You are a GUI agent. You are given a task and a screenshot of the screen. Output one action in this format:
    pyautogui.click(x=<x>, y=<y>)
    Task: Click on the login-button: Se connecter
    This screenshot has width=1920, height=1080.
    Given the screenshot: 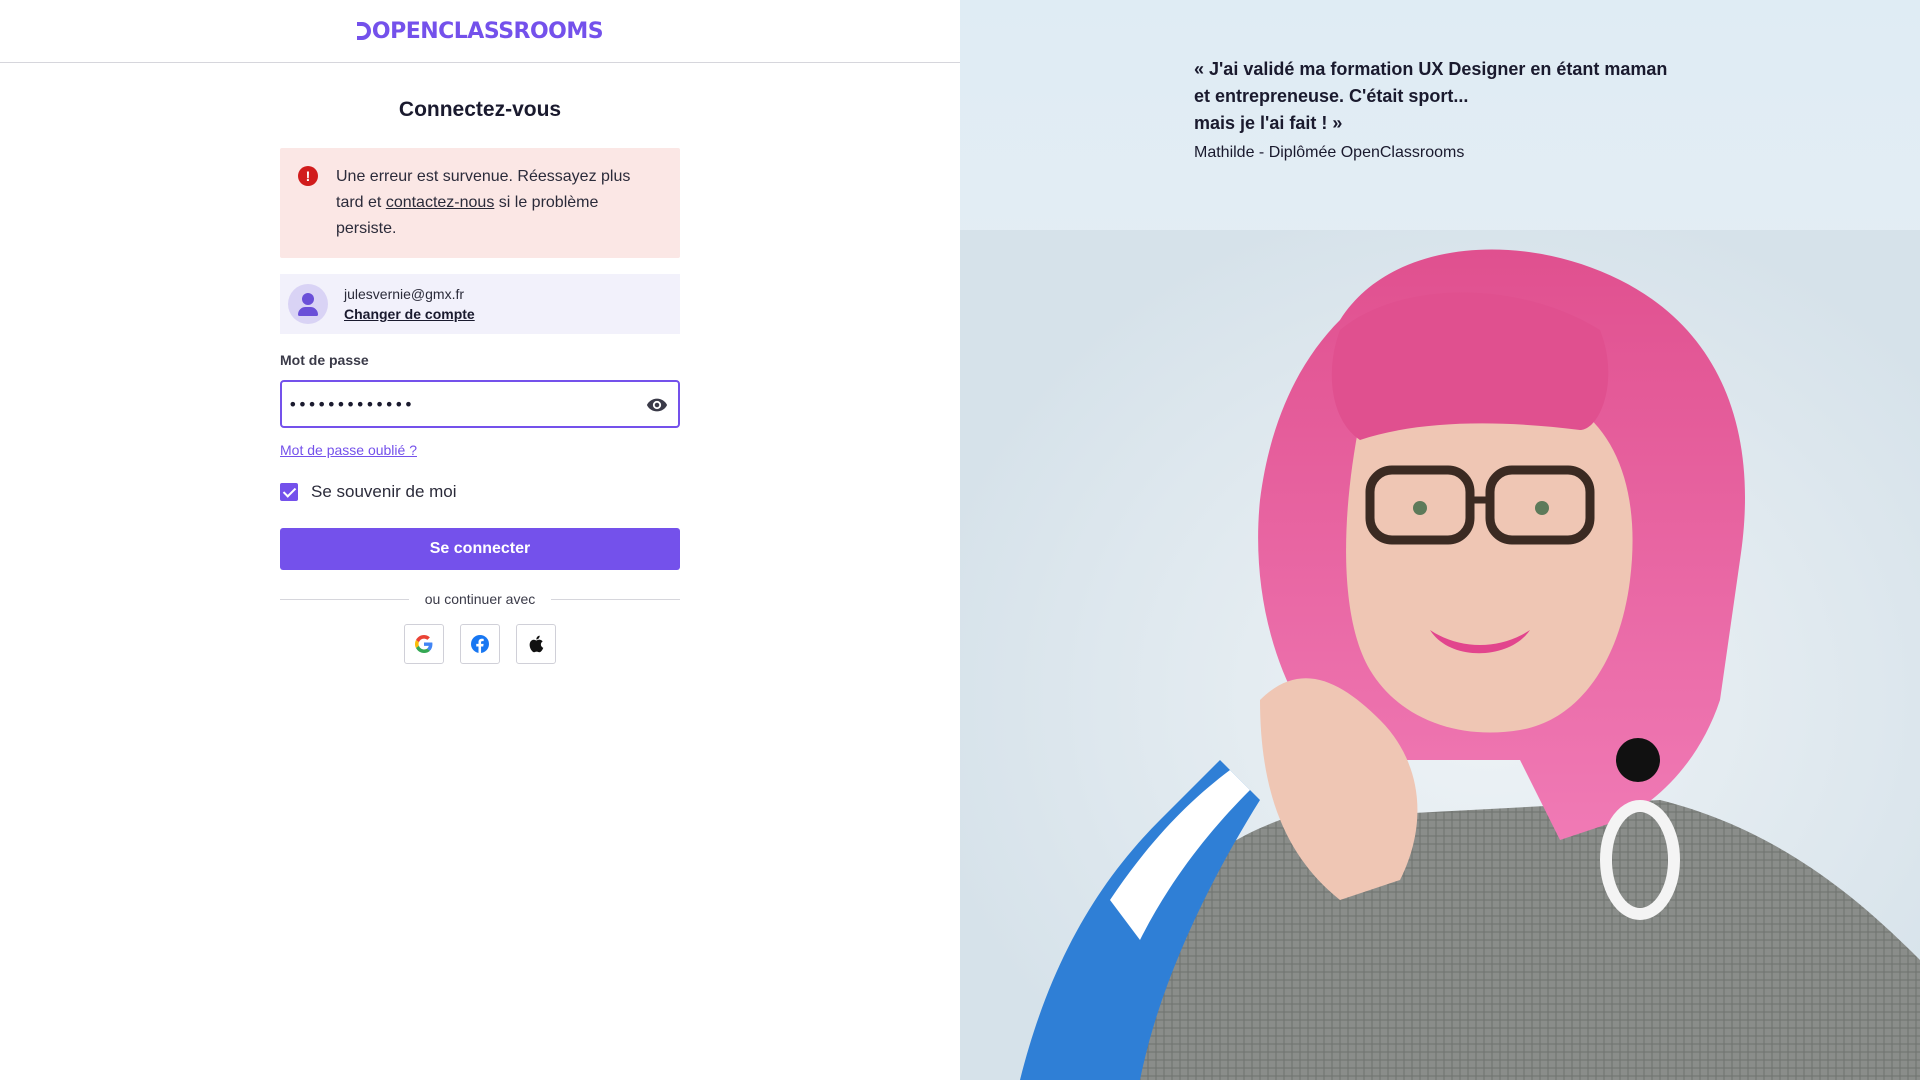 What is the action you would take?
    pyautogui.click(x=480, y=549)
    